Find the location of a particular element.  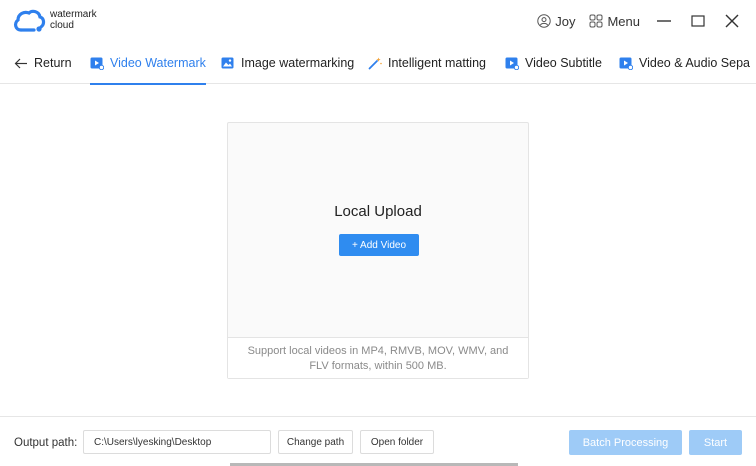

return-label: Return is located at coordinates (53, 63).